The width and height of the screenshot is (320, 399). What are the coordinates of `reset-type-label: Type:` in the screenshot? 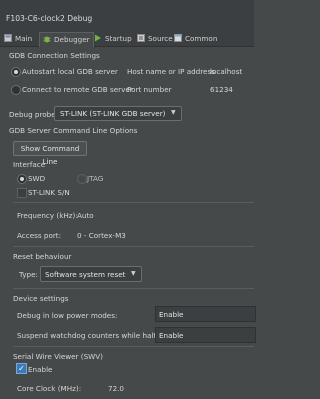 It's located at (28, 274).